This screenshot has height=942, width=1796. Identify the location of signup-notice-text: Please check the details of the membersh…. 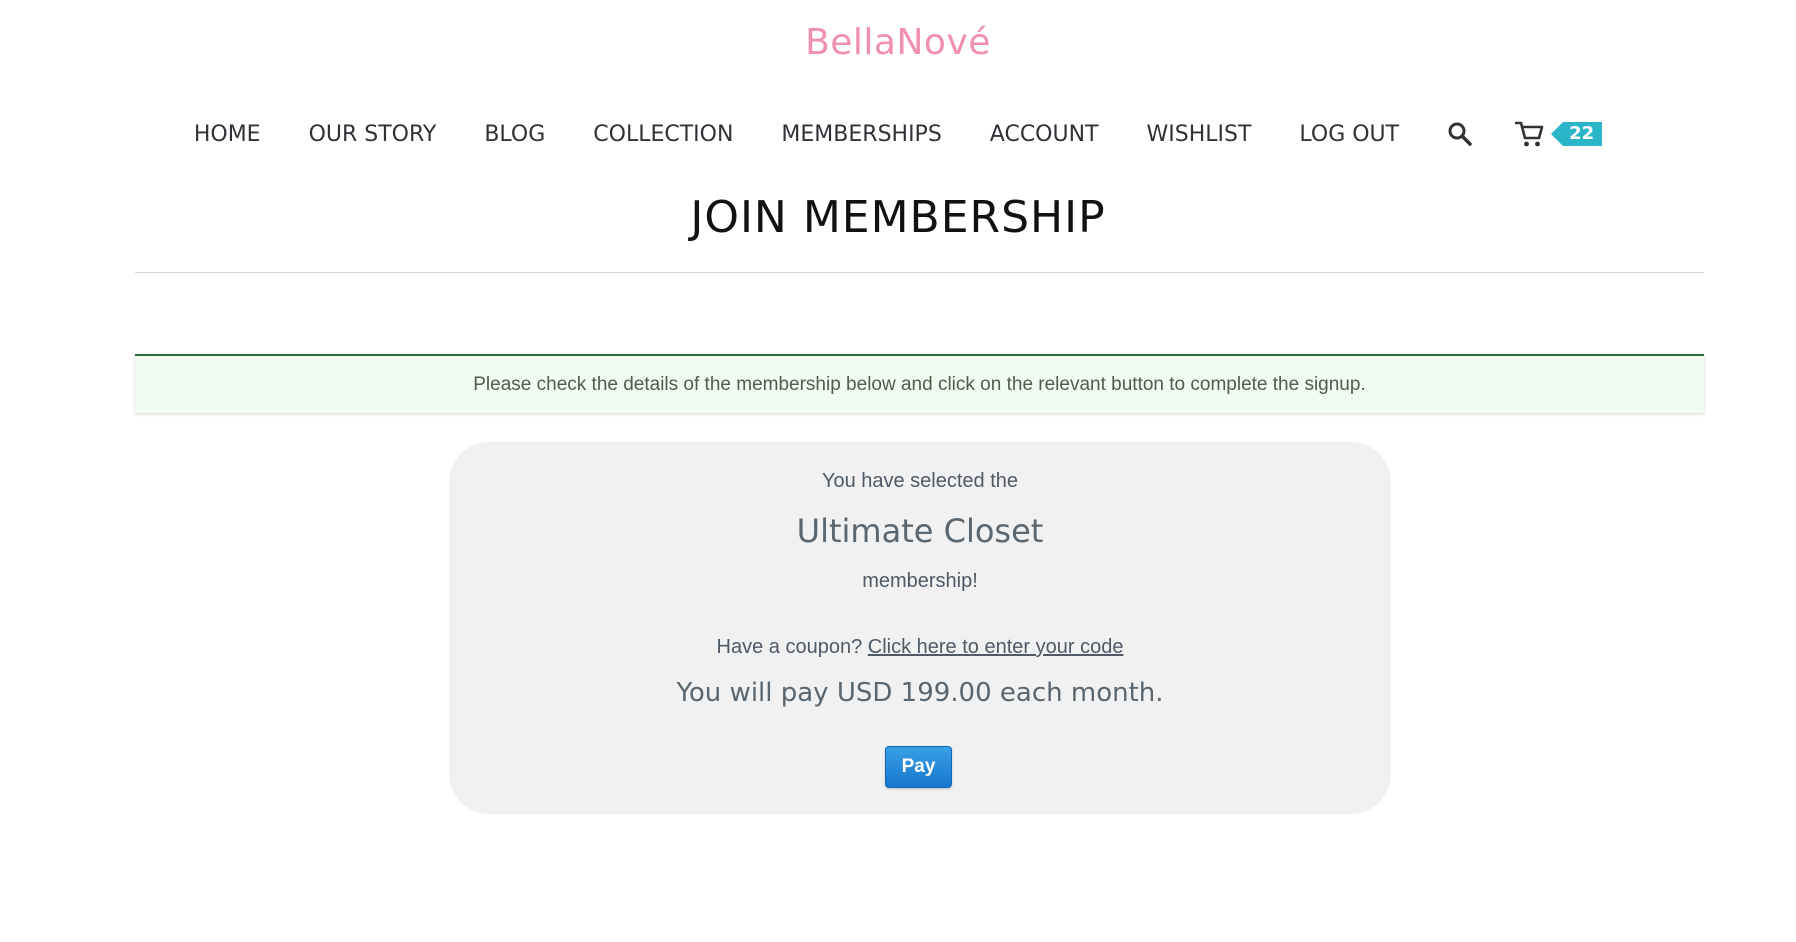
(919, 384).